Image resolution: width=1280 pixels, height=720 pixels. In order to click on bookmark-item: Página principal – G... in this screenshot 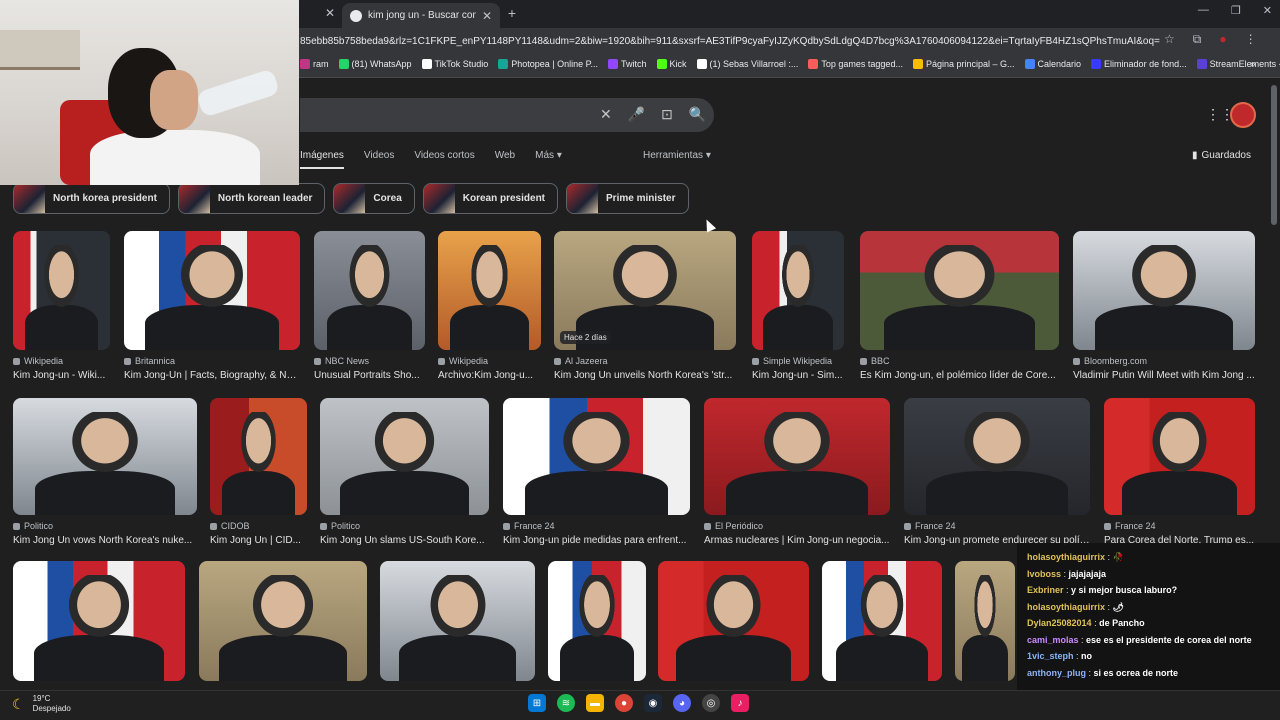, I will do `click(963, 64)`.